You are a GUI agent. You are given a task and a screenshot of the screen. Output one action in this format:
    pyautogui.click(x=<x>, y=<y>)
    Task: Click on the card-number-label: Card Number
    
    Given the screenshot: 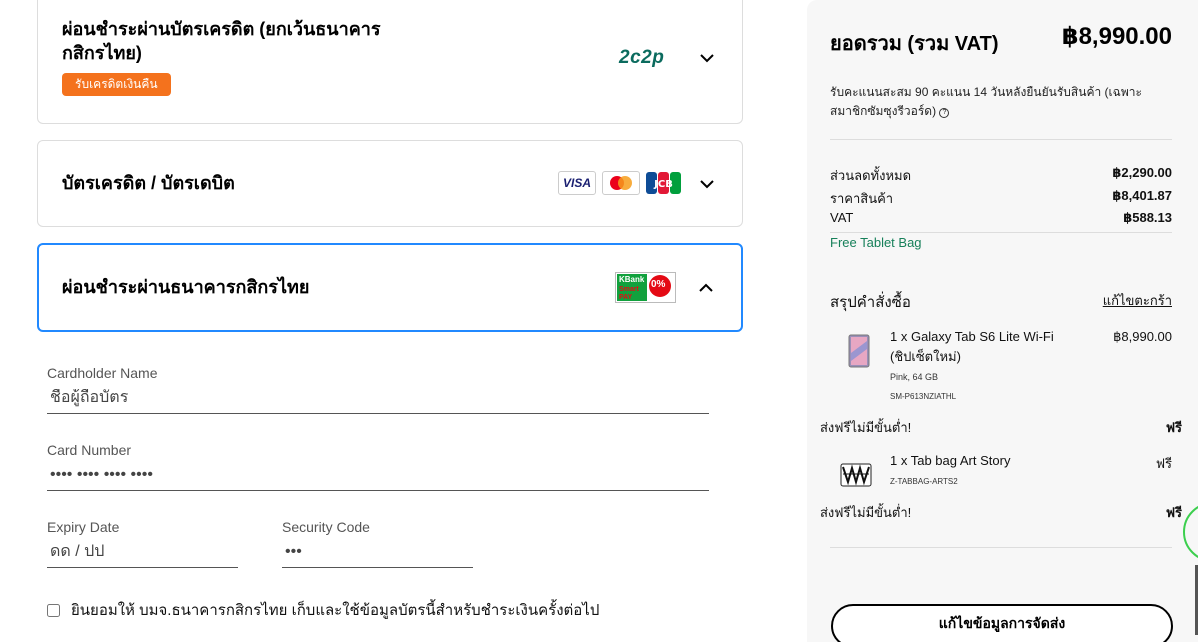 What is the action you would take?
    pyautogui.click(x=89, y=450)
    